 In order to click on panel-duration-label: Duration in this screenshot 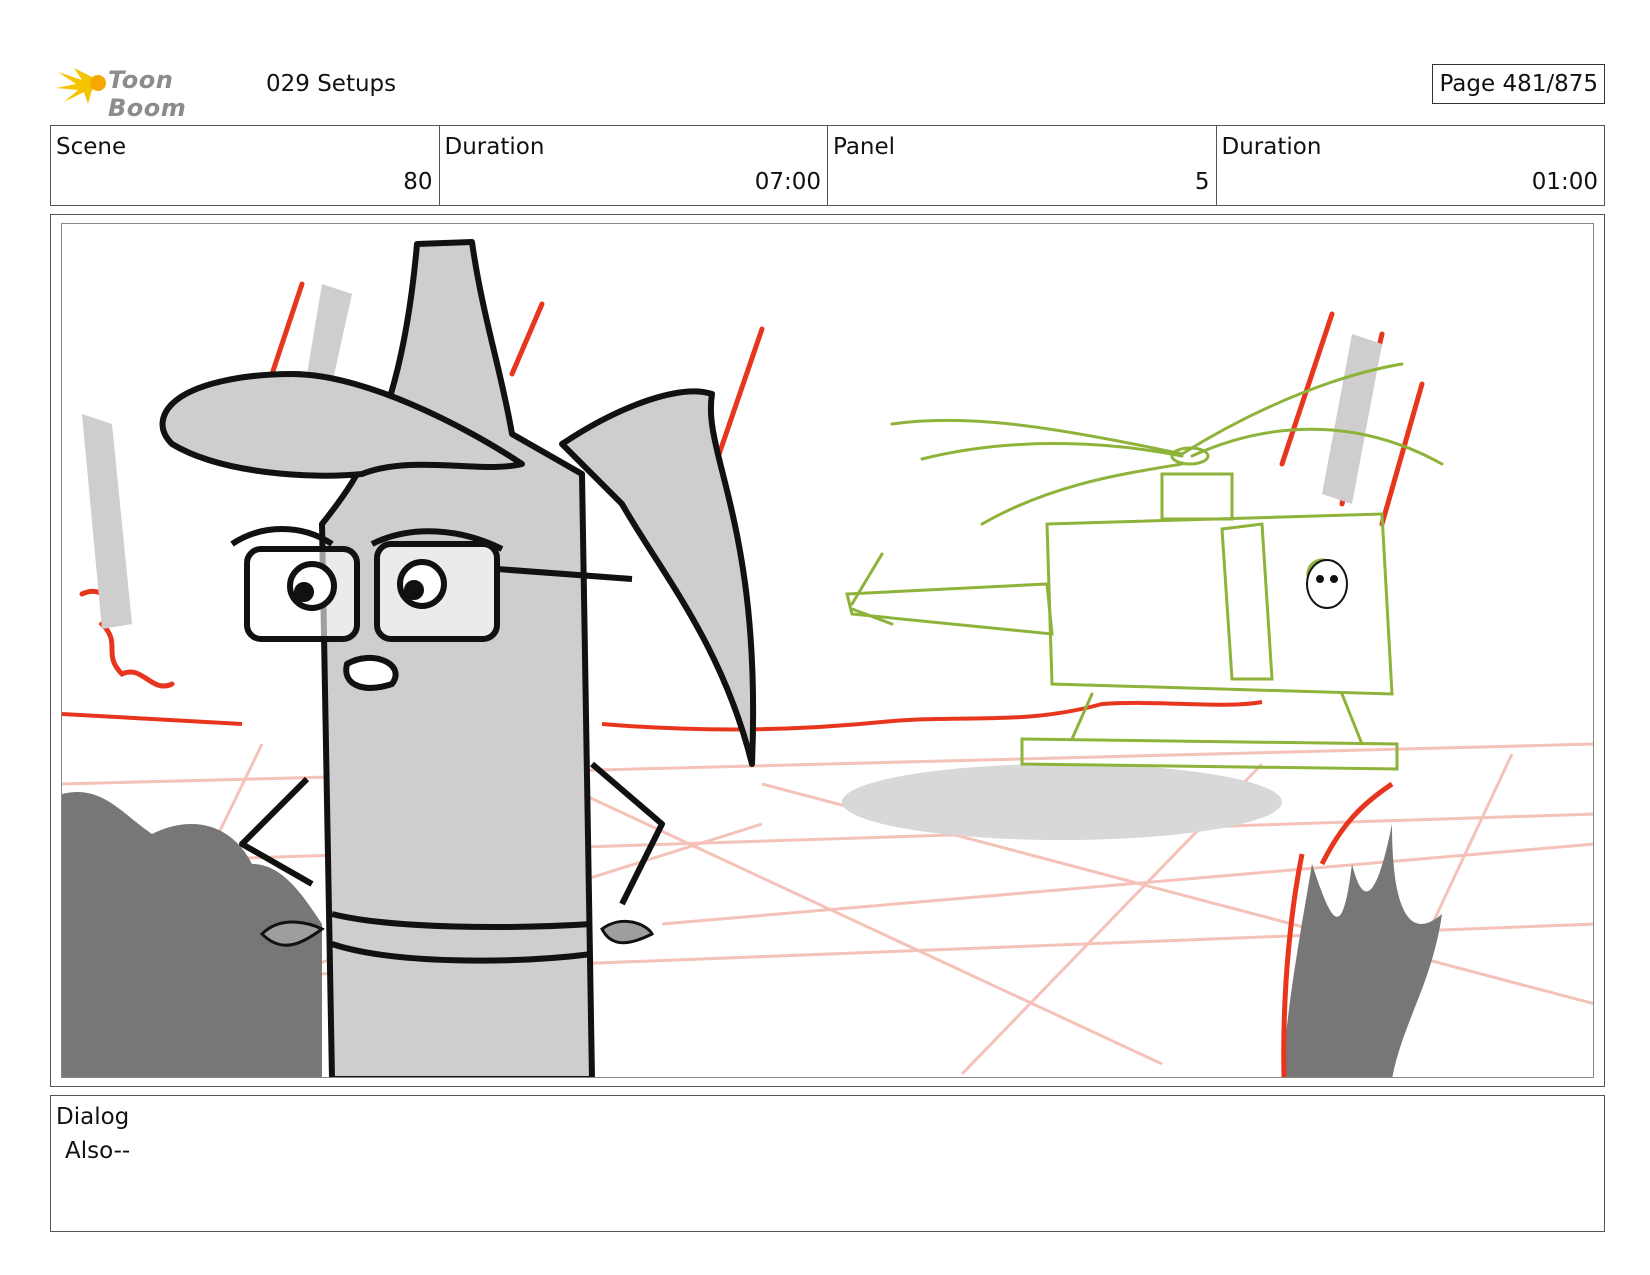, I will do `click(1271, 147)`.